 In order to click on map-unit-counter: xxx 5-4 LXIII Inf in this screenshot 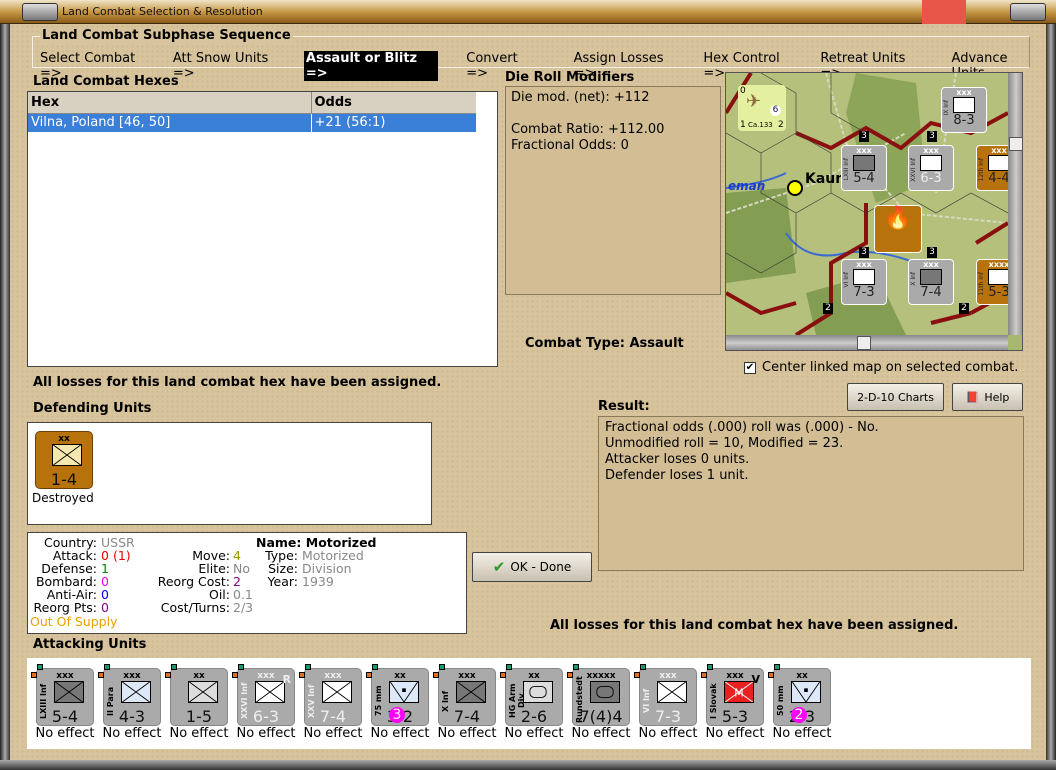, I will do `click(864, 168)`.